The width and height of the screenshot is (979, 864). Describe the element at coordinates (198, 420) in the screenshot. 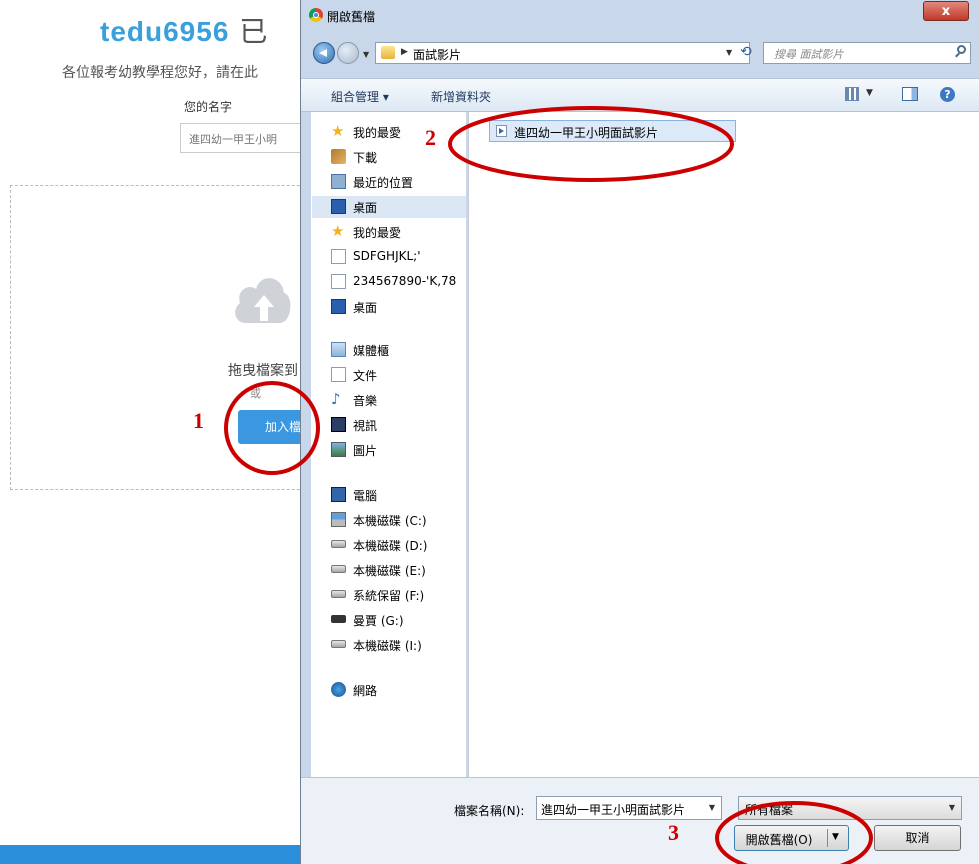

I see `annotation-number-1: 1` at that location.